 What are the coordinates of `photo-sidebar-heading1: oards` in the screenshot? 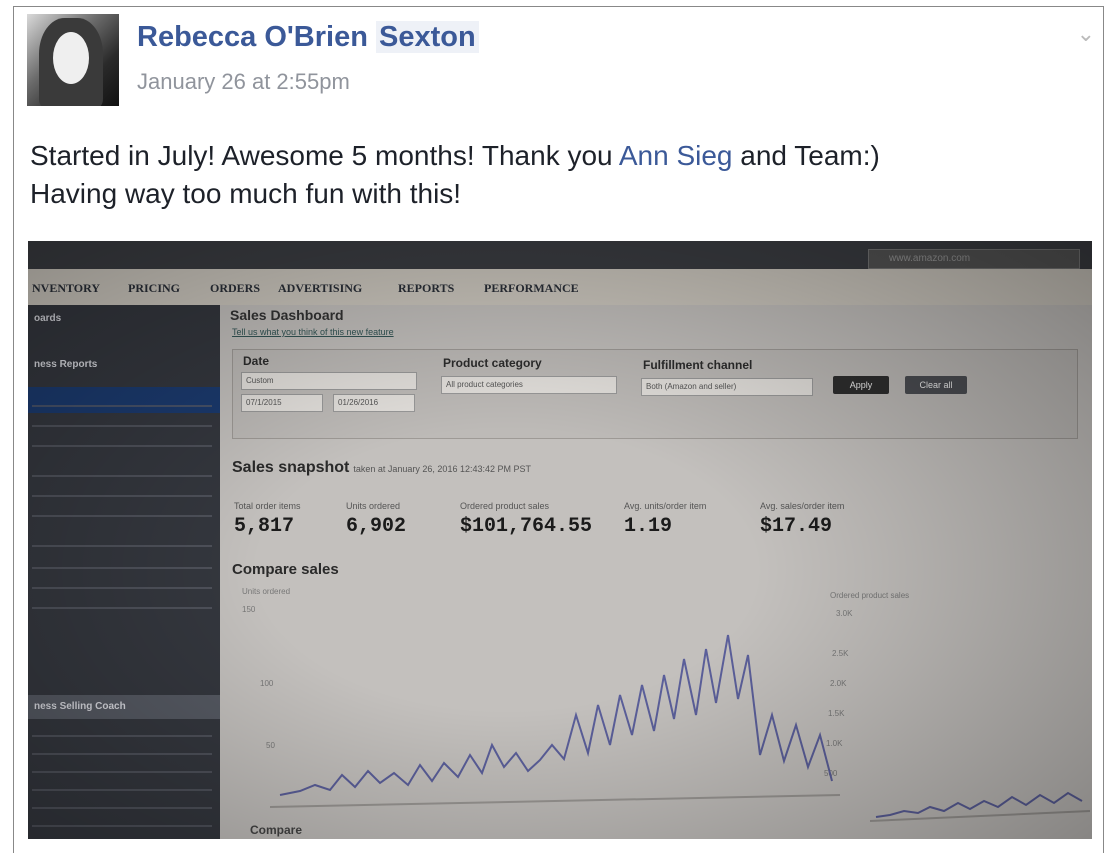 It's located at (48, 318).